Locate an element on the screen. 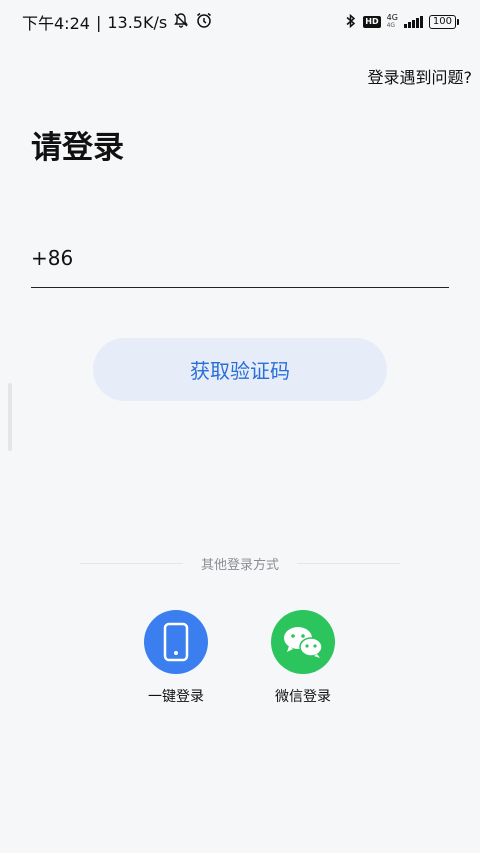 The image size is (480, 853). wechat-login-option: 微信登录 is located at coordinates (303, 658).